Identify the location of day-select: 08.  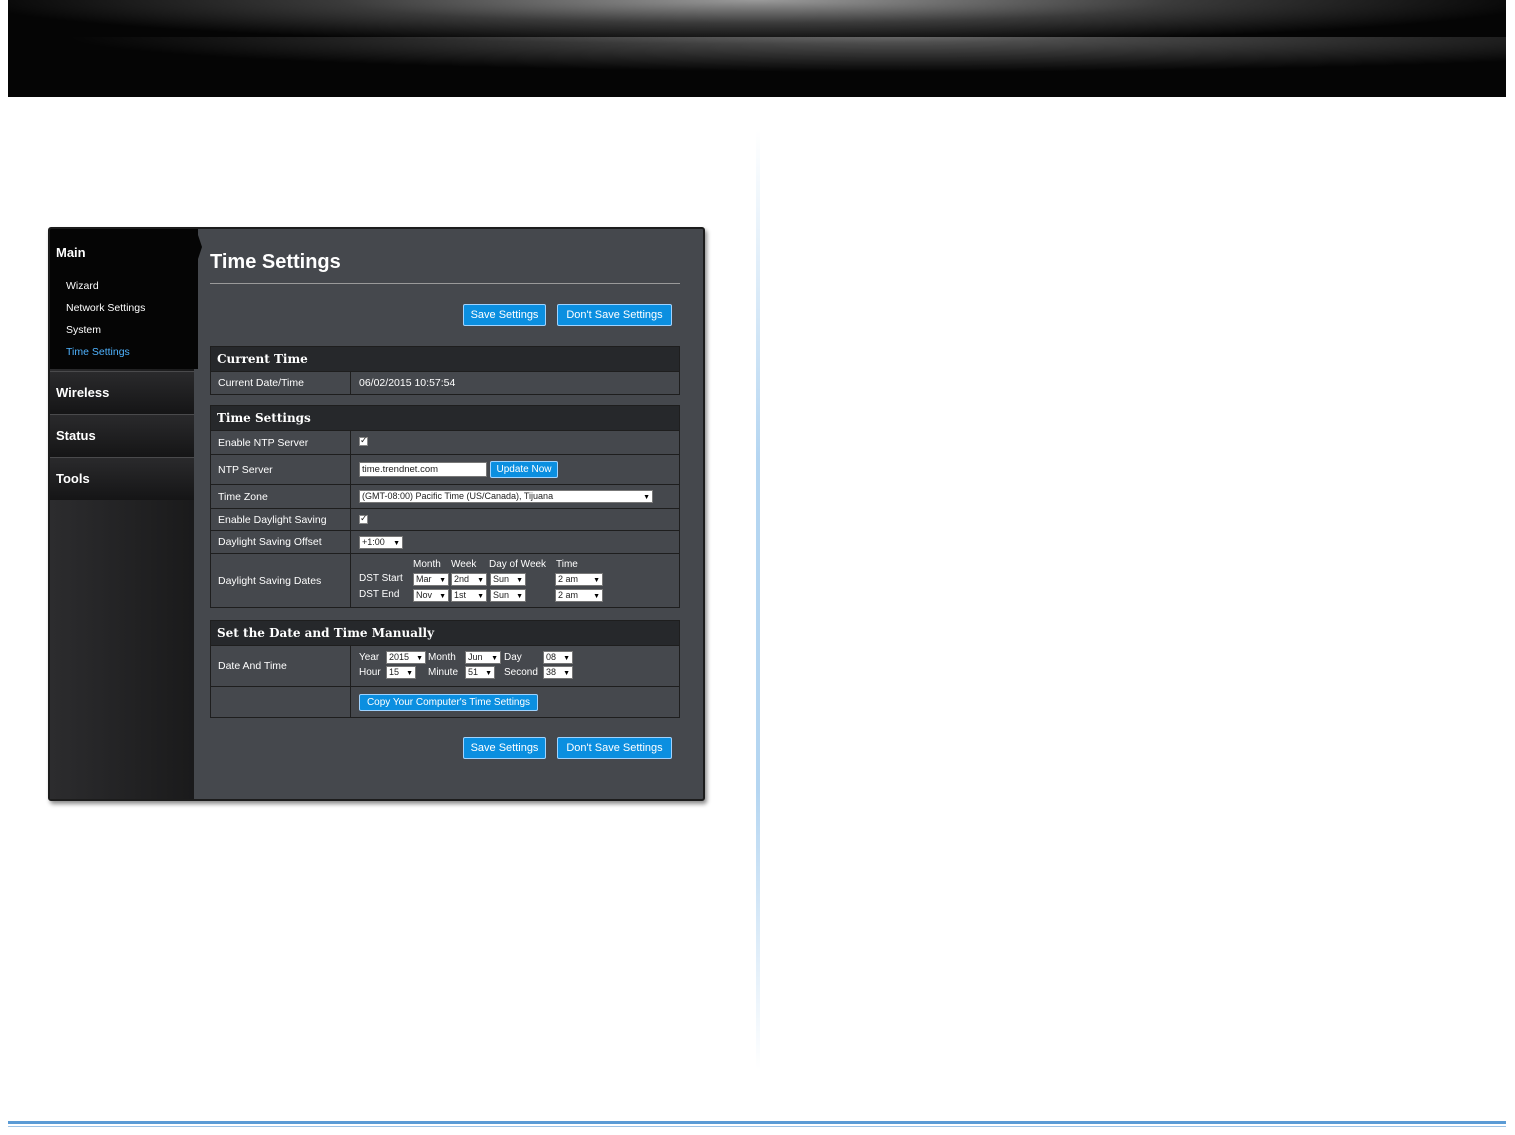
(558, 657).